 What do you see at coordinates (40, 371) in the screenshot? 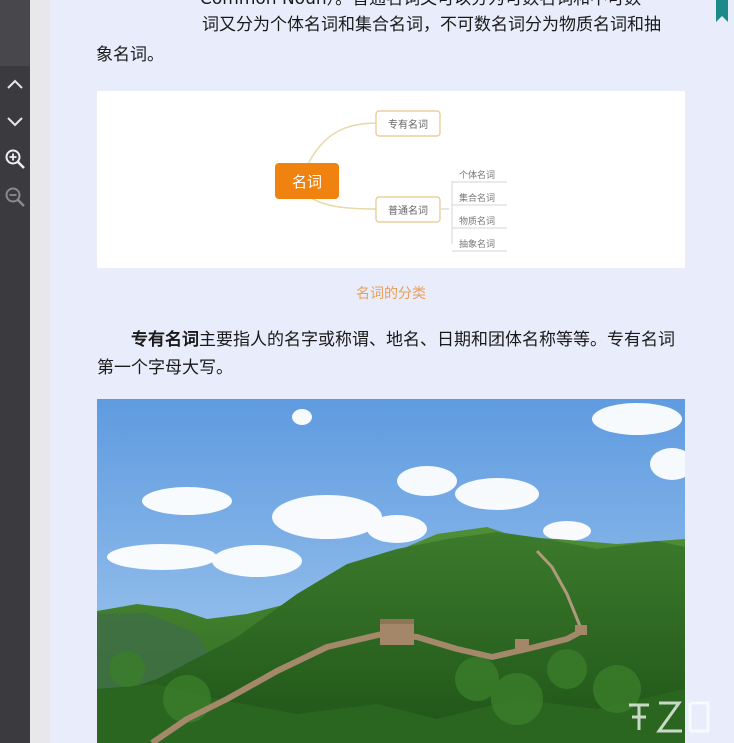
I see `page-gutter` at bounding box center [40, 371].